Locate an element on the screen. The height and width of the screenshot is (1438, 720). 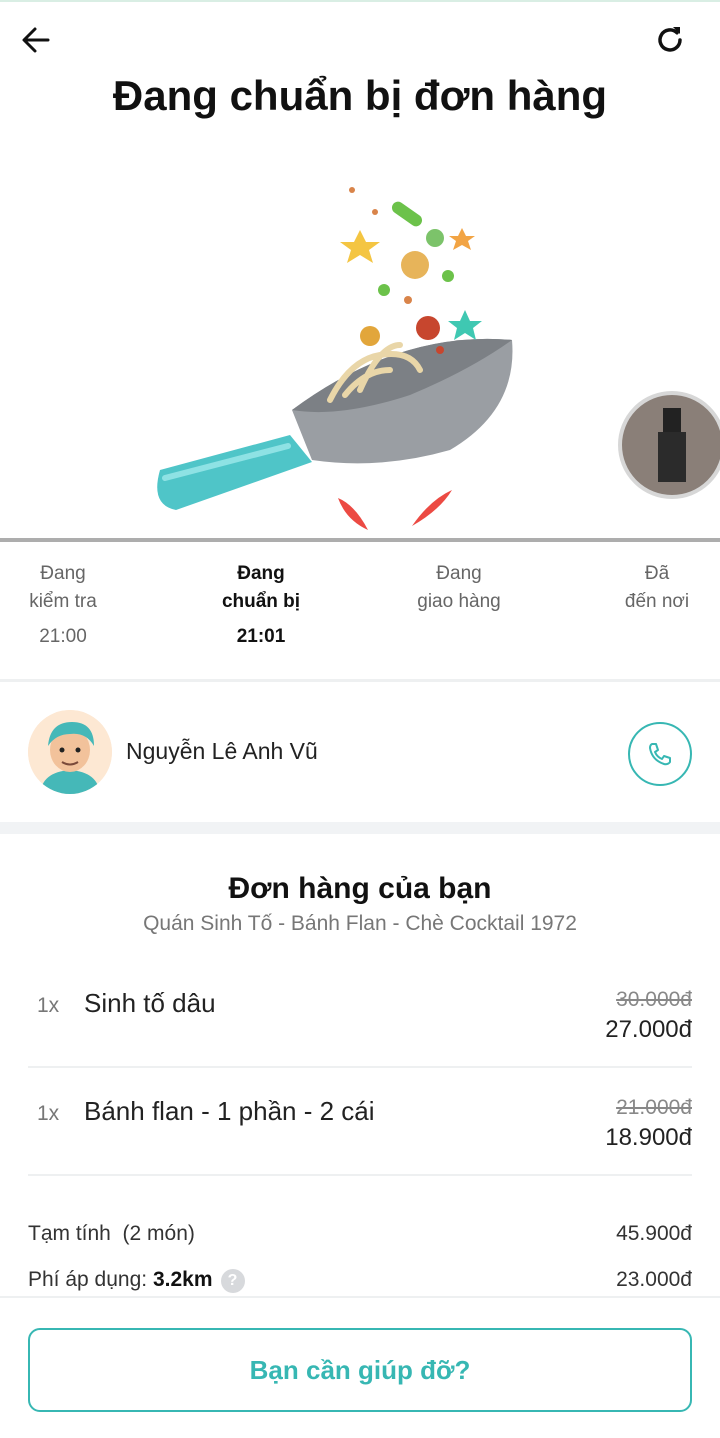
refresh-icon is located at coordinates (670, 39).